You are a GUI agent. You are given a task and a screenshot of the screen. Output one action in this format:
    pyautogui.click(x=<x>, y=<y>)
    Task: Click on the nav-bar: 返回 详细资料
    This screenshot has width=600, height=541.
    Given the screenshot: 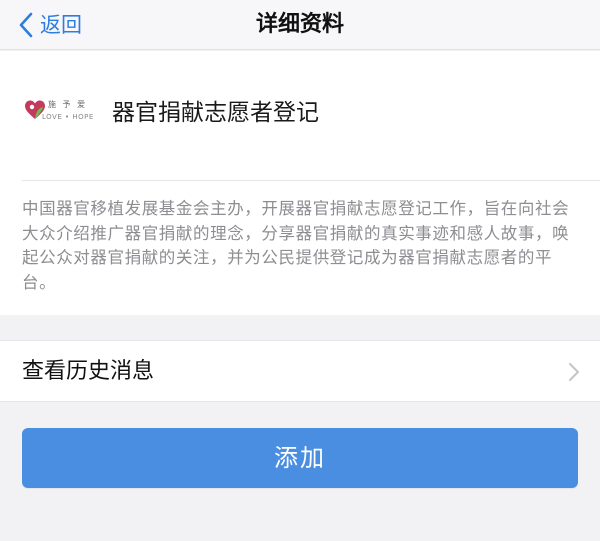 What is the action you would take?
    pyautogui.click(x=300, y=25)
    